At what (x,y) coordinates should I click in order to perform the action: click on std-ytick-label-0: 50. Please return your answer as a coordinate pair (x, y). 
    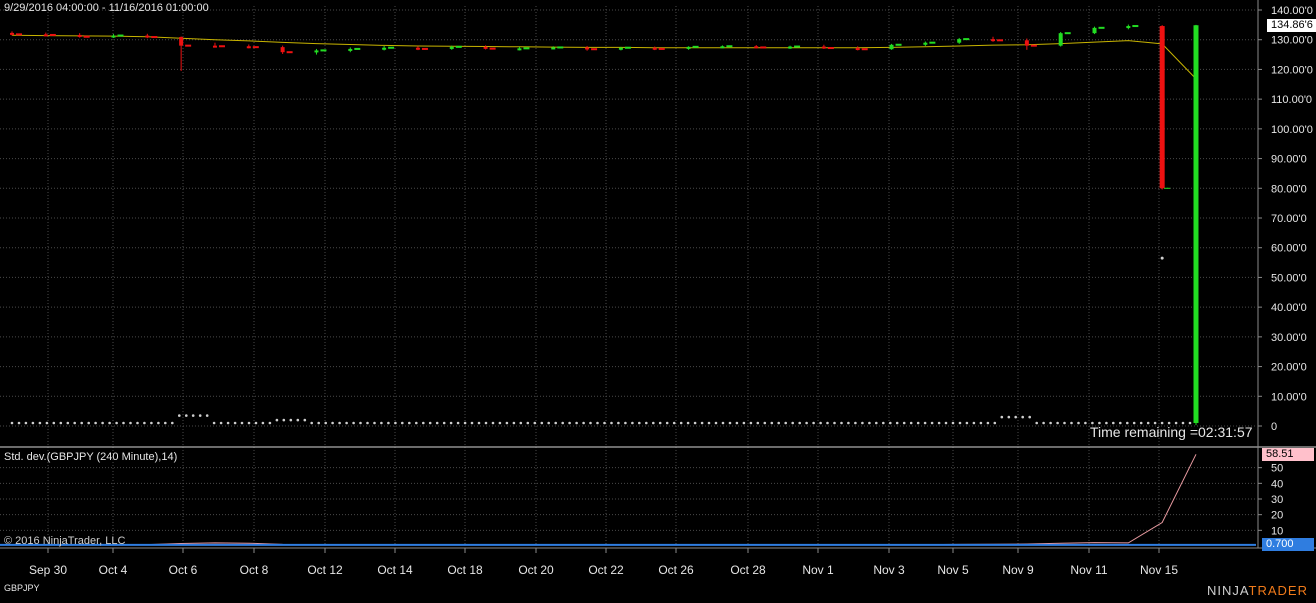
    Looking at the image, I should click on (1277, 469).